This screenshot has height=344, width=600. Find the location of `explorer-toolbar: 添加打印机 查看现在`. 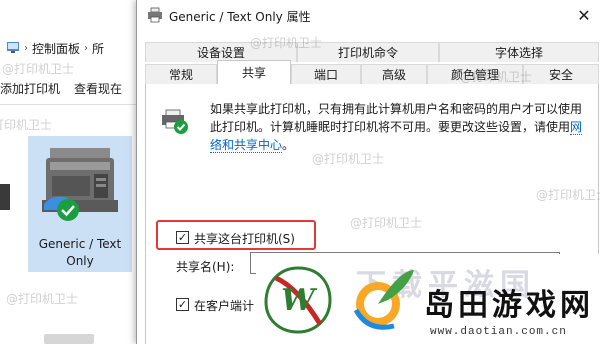

explorer-toolbar: 添加打印机 查看现在 is located at coordinates (70, 88).